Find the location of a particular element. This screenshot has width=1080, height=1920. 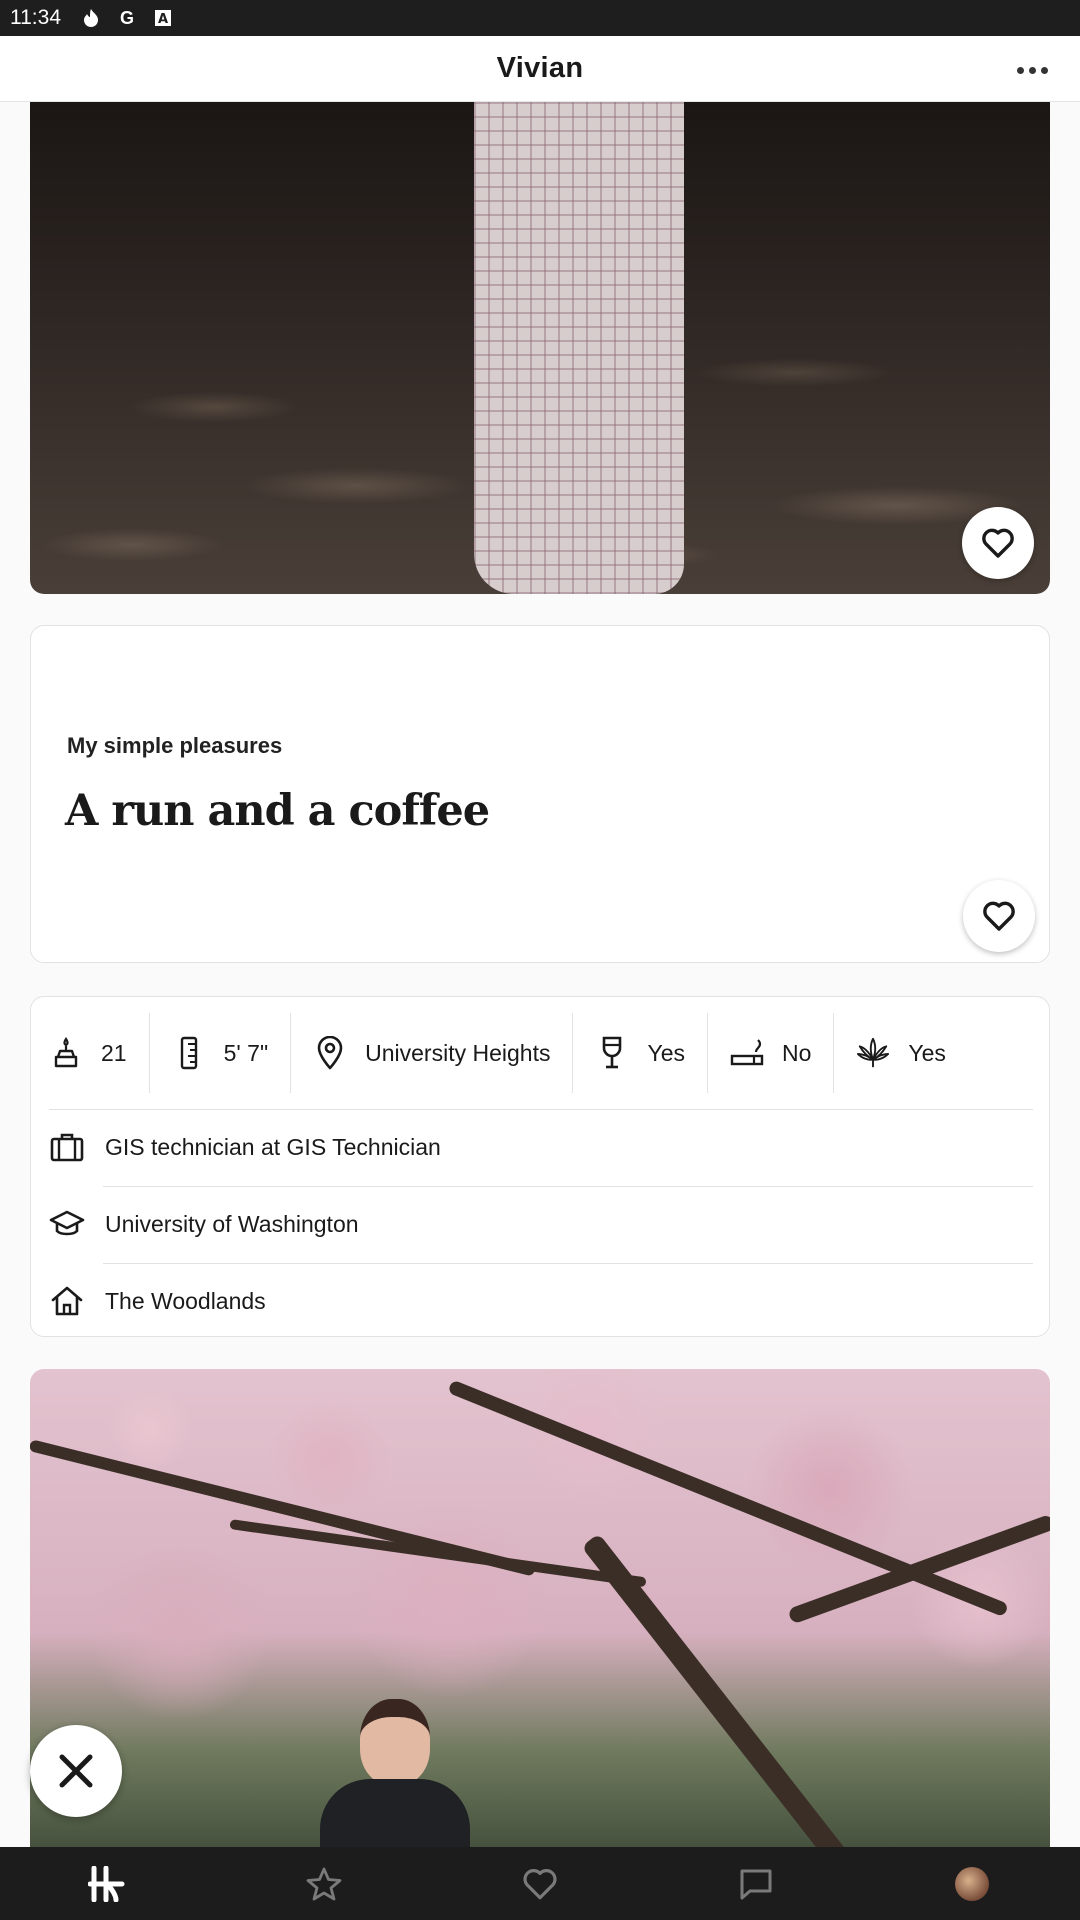

profile-name: Vivian is located at coordinates (540, 68).